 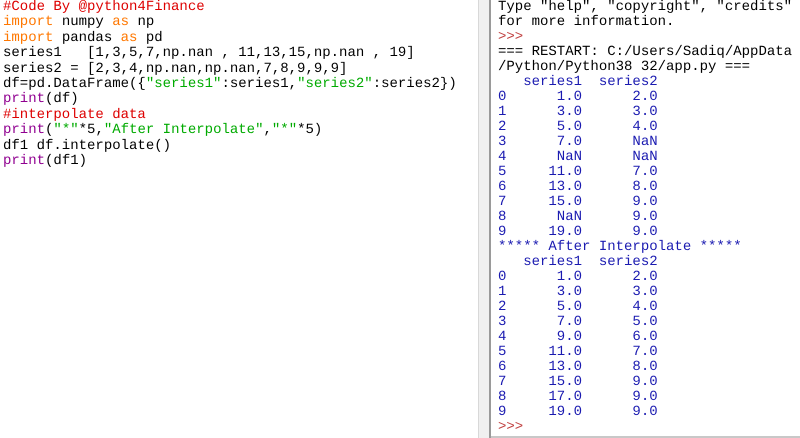 I want to click on code-line: df1 df.interpolate(), so click(x=87, y=146).